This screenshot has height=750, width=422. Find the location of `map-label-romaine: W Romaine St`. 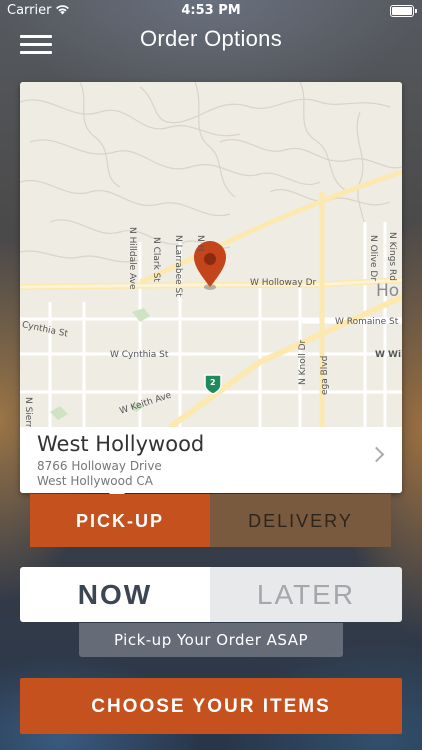

map-label-romaine: W Romaine St is located at coordinates (367, 322).